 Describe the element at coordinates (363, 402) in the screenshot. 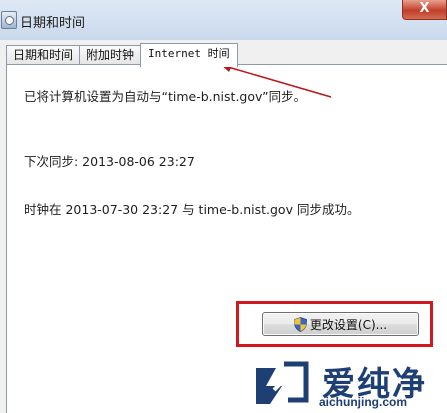

I see `watermark-url: aichunjing.com` at that location.